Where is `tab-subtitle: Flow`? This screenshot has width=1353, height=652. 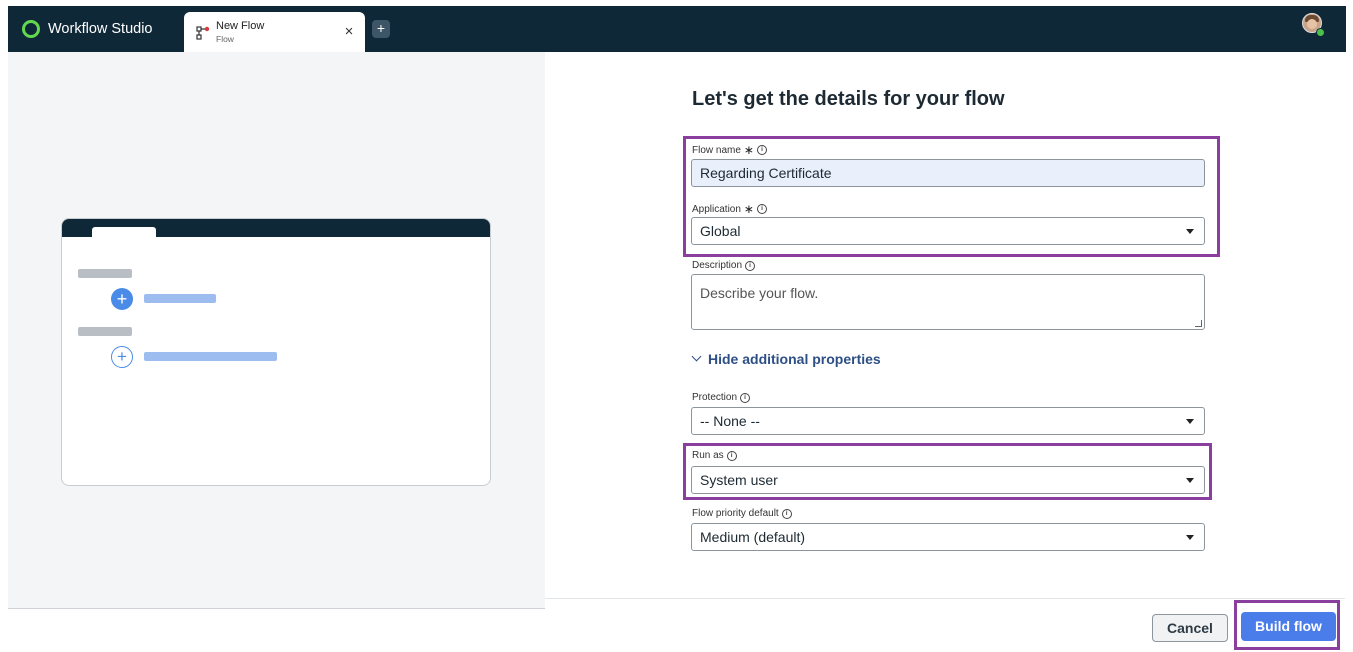 tab-subtitle: Flow is located at coordinates (225, 39).